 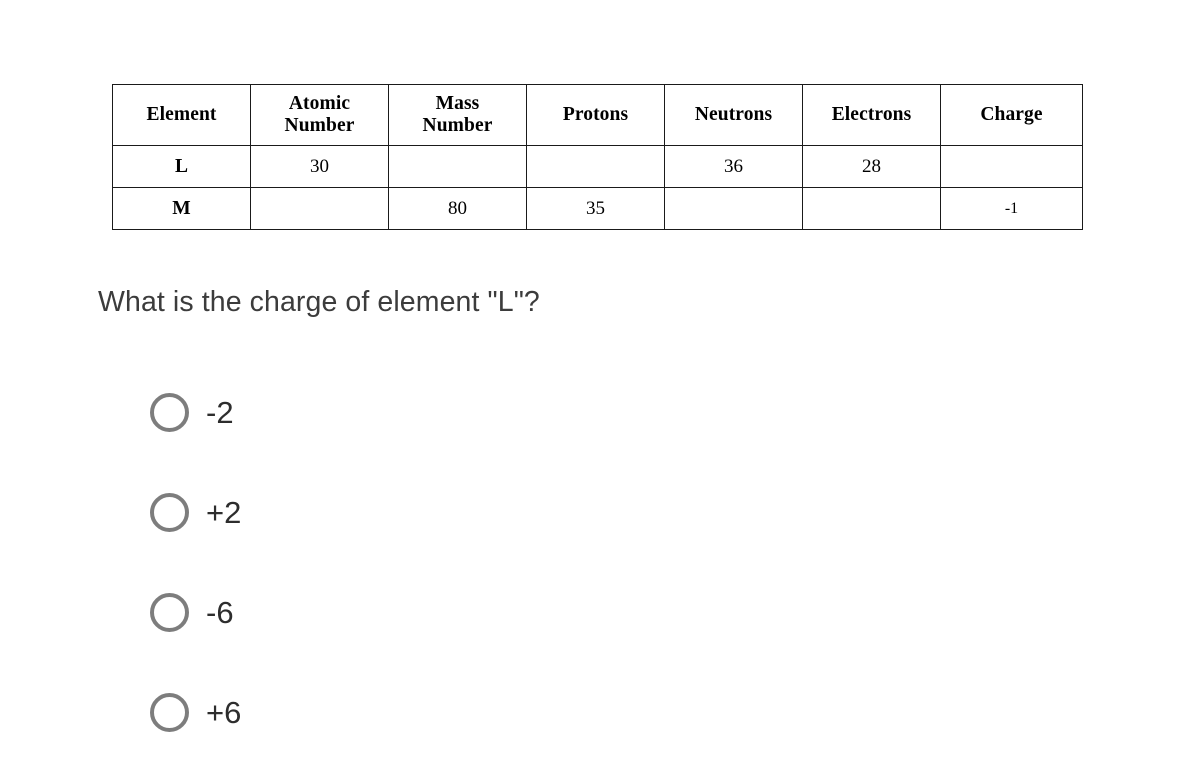 What do you see at coordinates (400, 712) in the screenshot?
I see `answer-option-4: +6` at bounding box center [400, 712].